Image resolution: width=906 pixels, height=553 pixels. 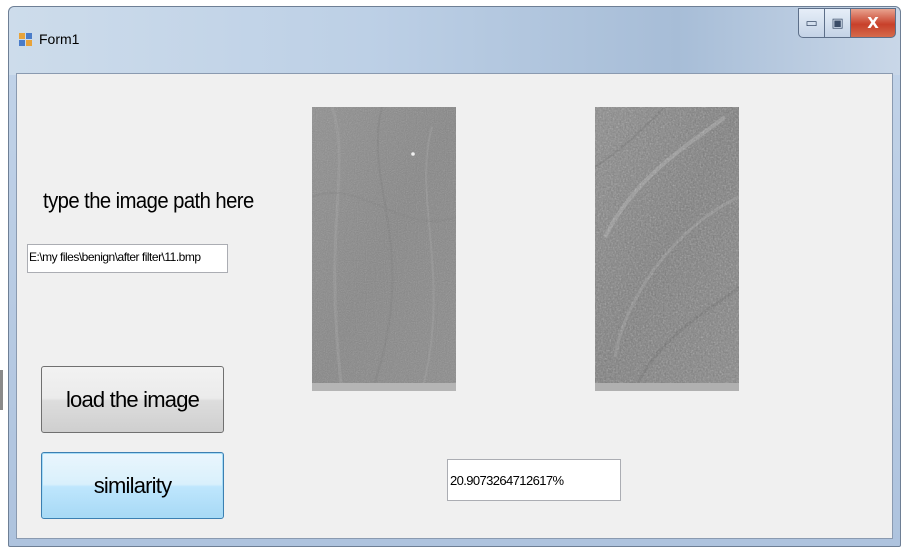 What do you see at coordinates (454, 41) in the screenshot?
I see `title-bar: Form1 ▭ ▣ X` at bounding box center [454, 41].